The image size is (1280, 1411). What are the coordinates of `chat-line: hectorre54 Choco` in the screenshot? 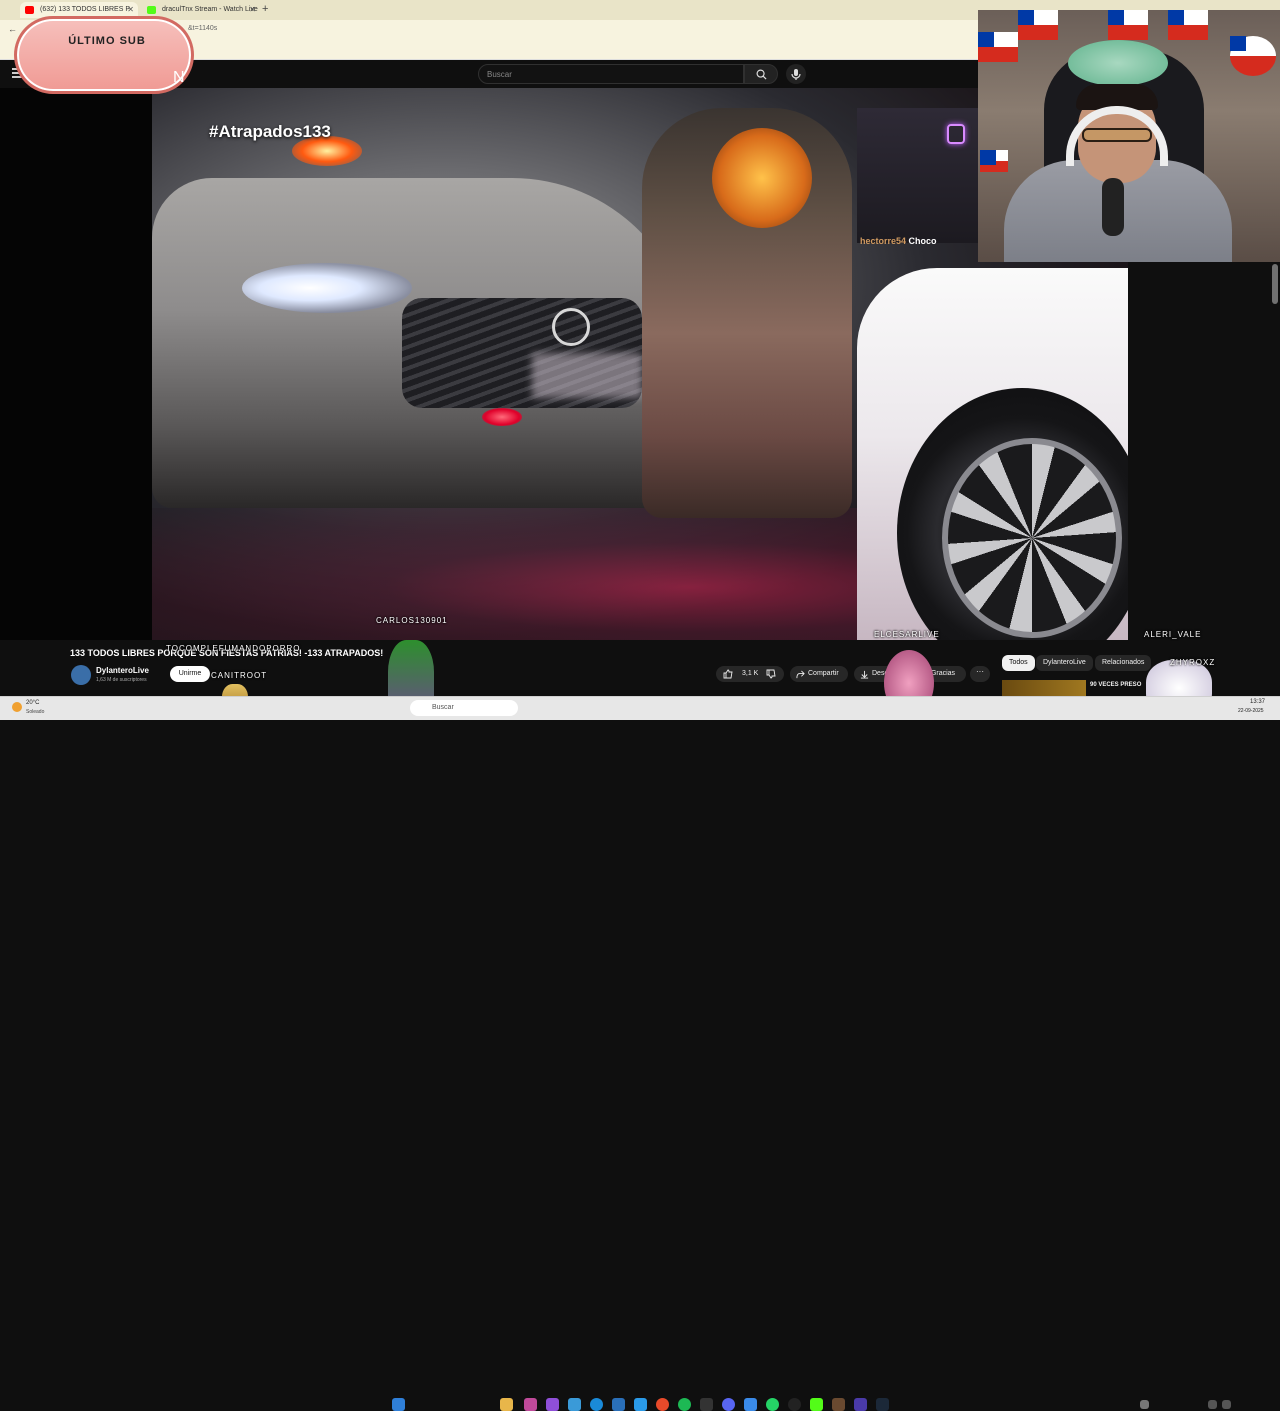 It's located at (898, 241).